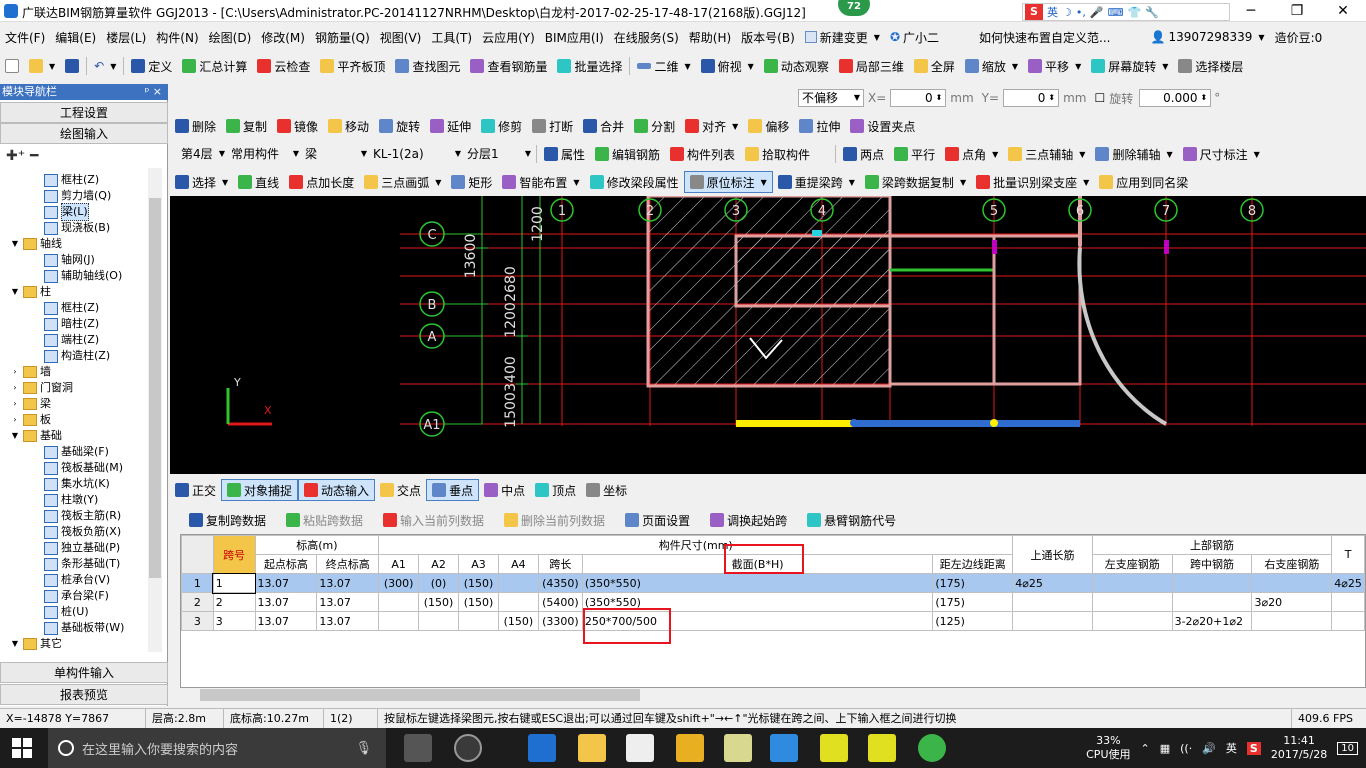  Describe the element at coordinates (560, 621) in the screenshot. I see `cell-len: (3300)` at that location.